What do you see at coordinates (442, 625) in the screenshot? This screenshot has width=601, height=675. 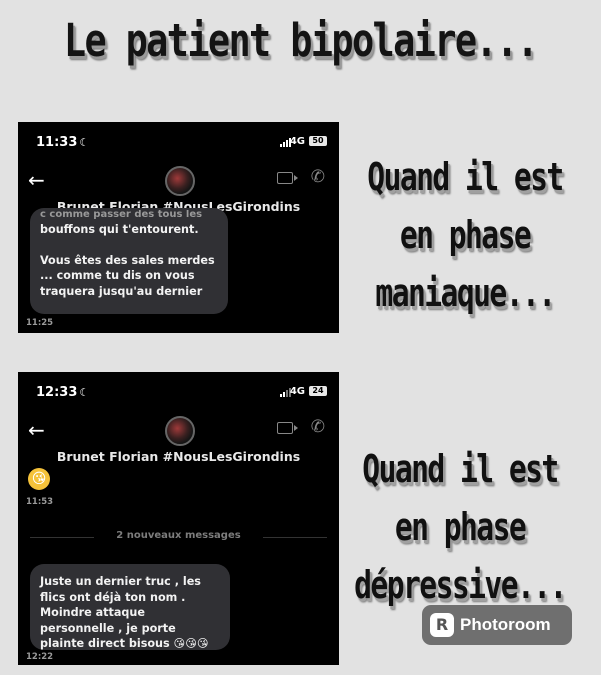 I see `photoroom-logo-icon: R` at bounding box center [442, 625].